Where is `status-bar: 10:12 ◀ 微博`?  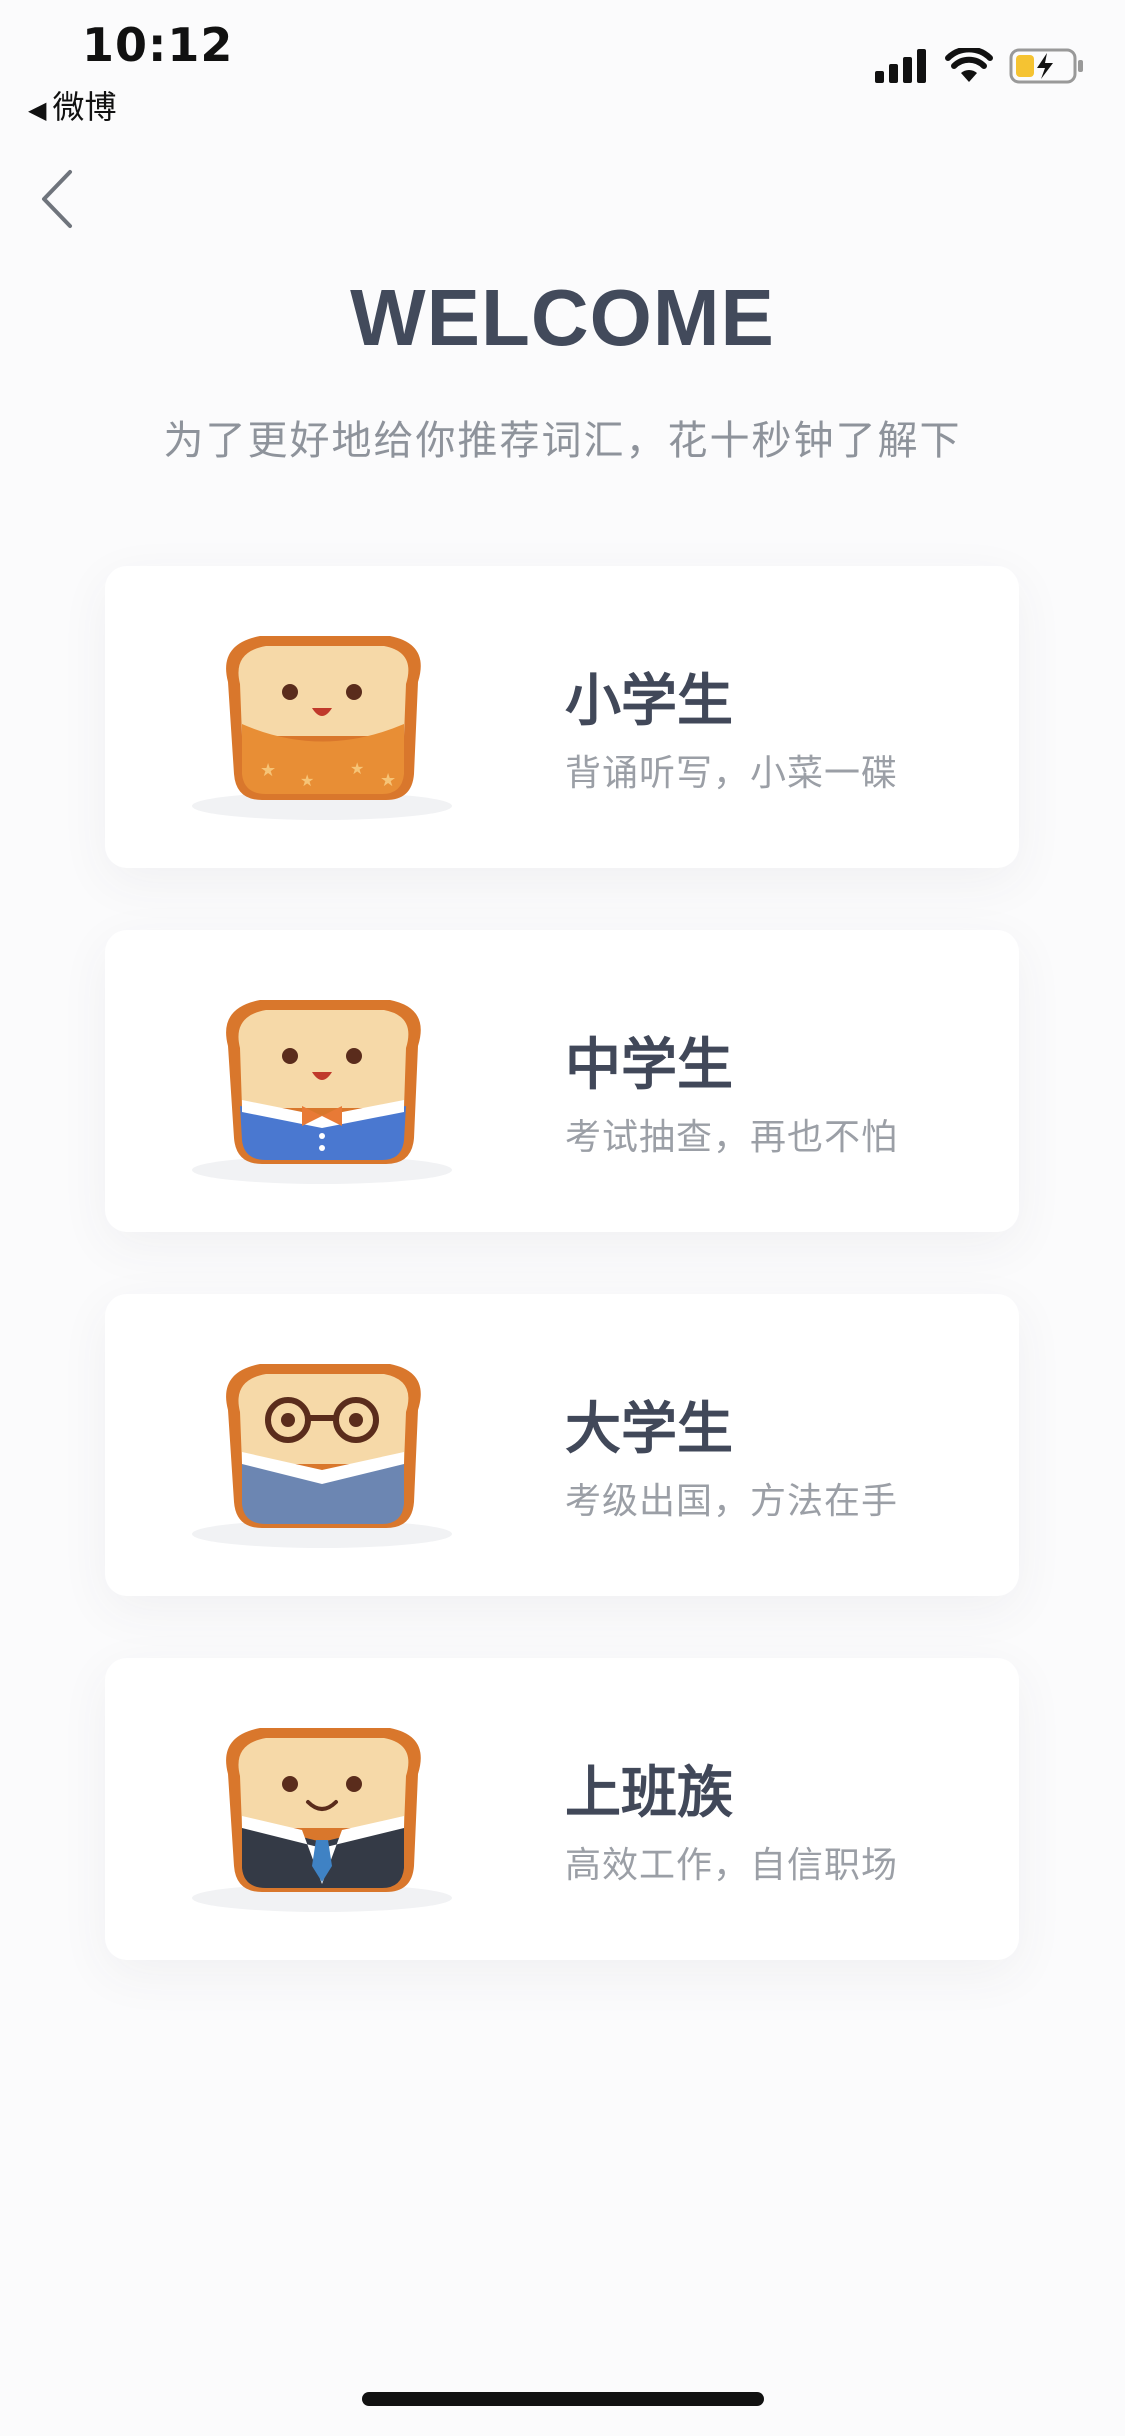 status-bar: 10:12 ◀ 微博 is located at coordinates (562, 65).